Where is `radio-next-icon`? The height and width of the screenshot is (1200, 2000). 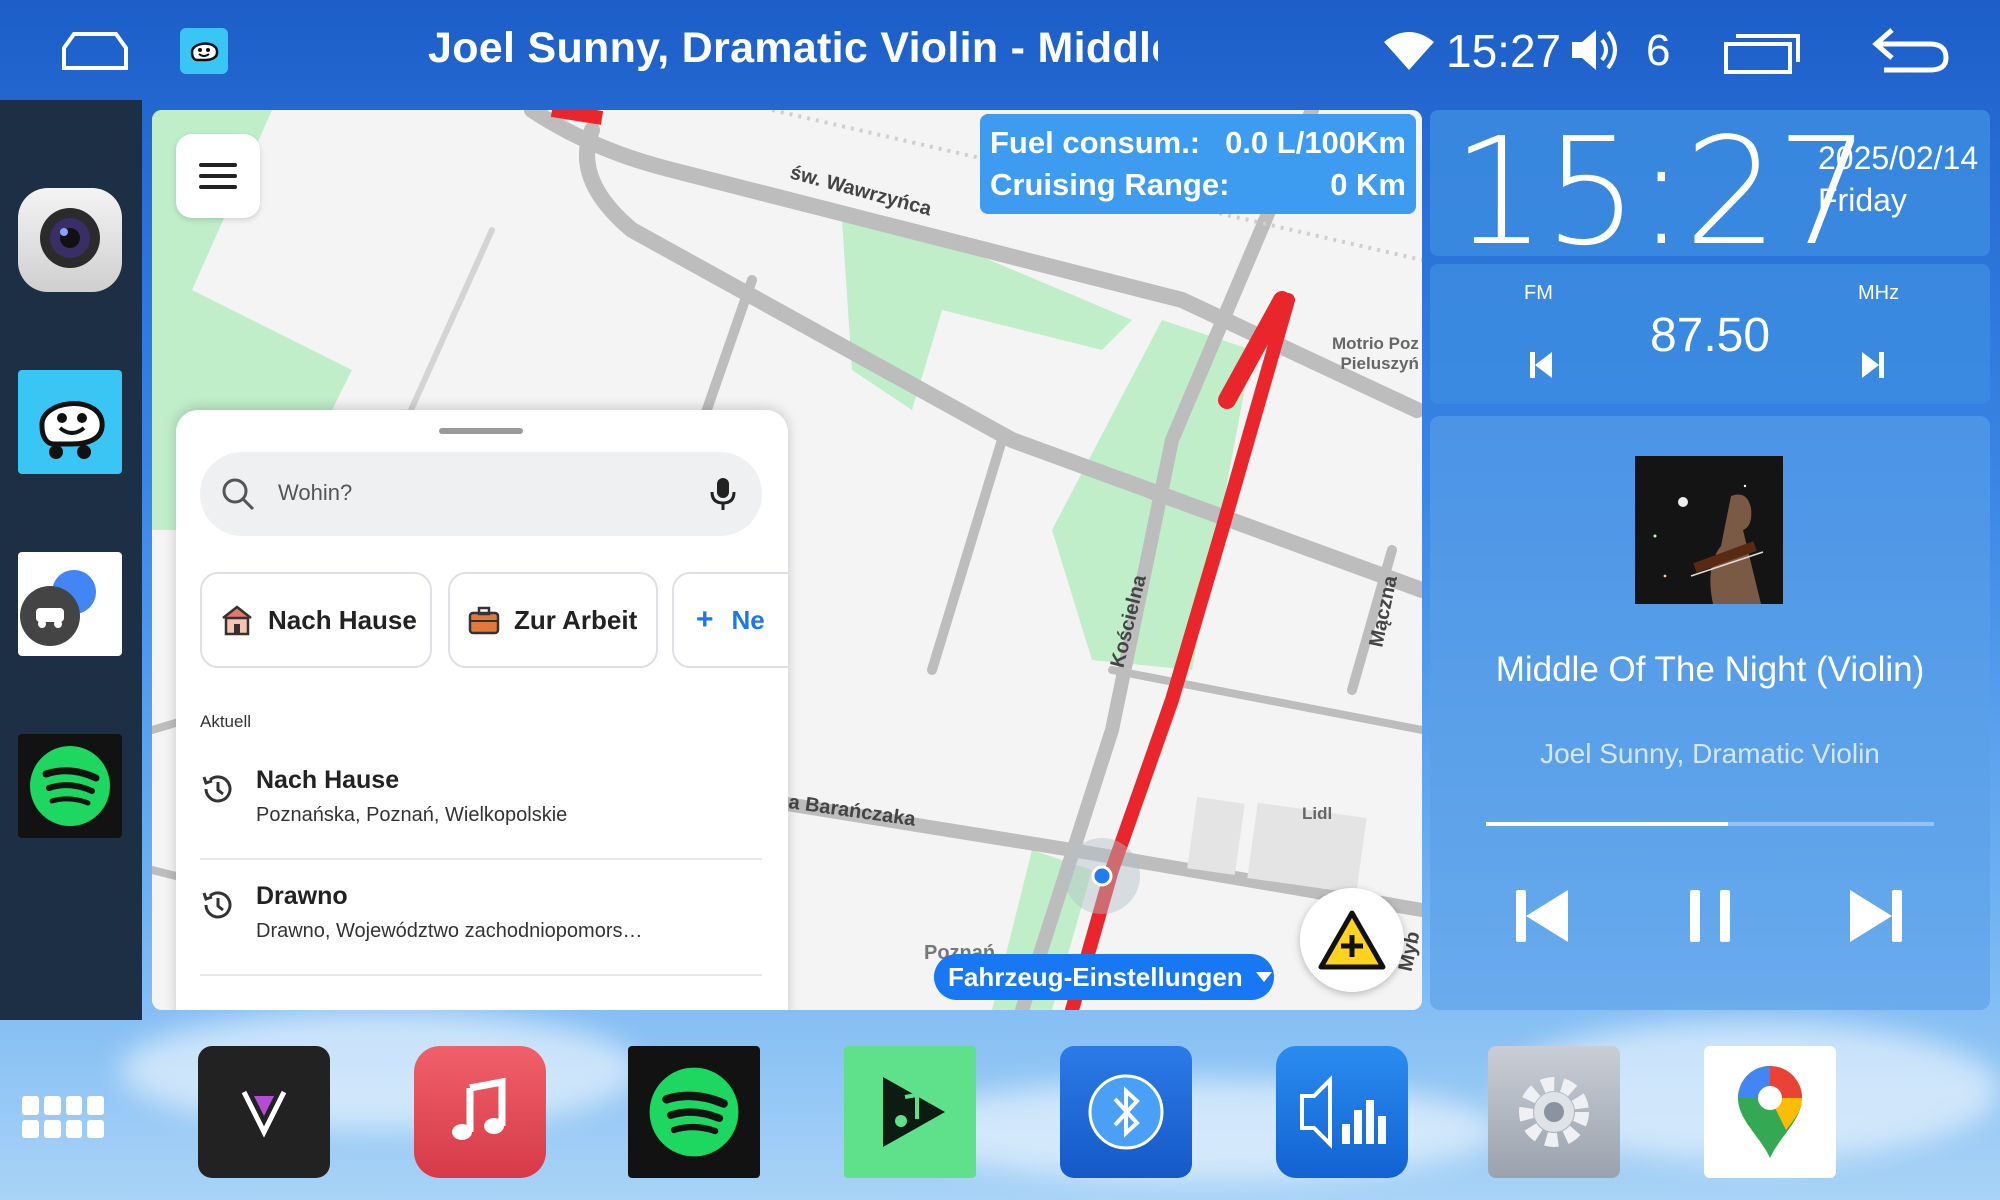 radio-next-icon is located at coordinates (1873, 365).